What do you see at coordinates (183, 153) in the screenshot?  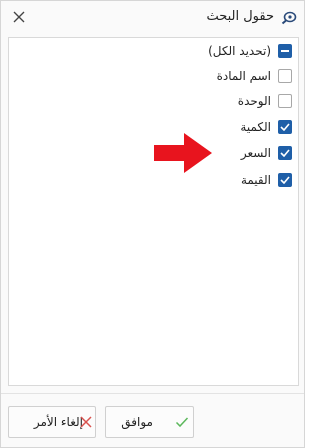 I see `red-arrow-icon` at bounding box center [183, 153].